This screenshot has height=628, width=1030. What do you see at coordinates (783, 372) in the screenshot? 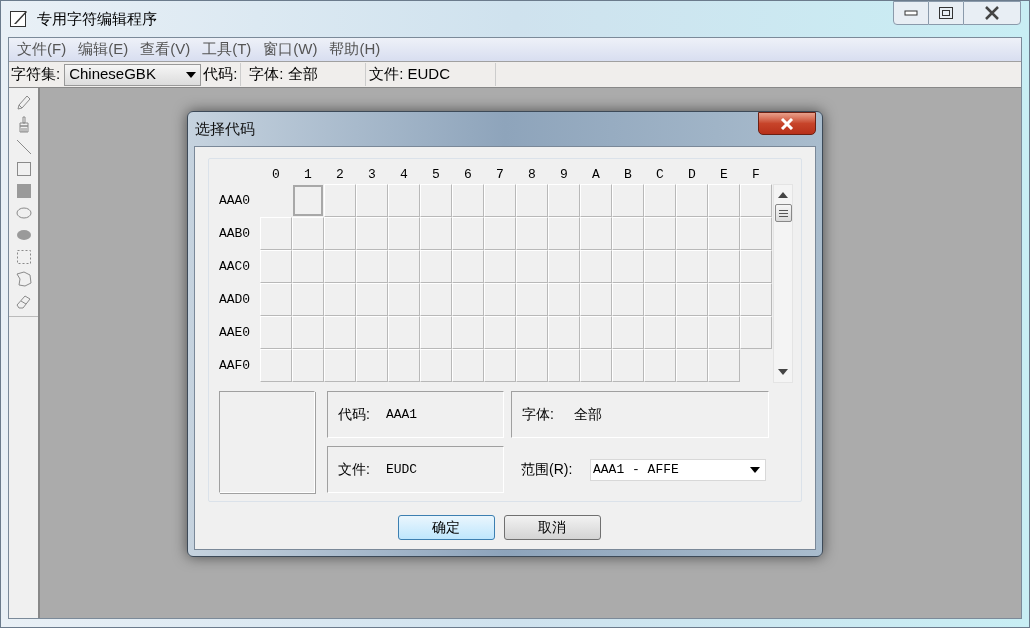
I see `scroll-down-icon` at bounding box center [783, 372].